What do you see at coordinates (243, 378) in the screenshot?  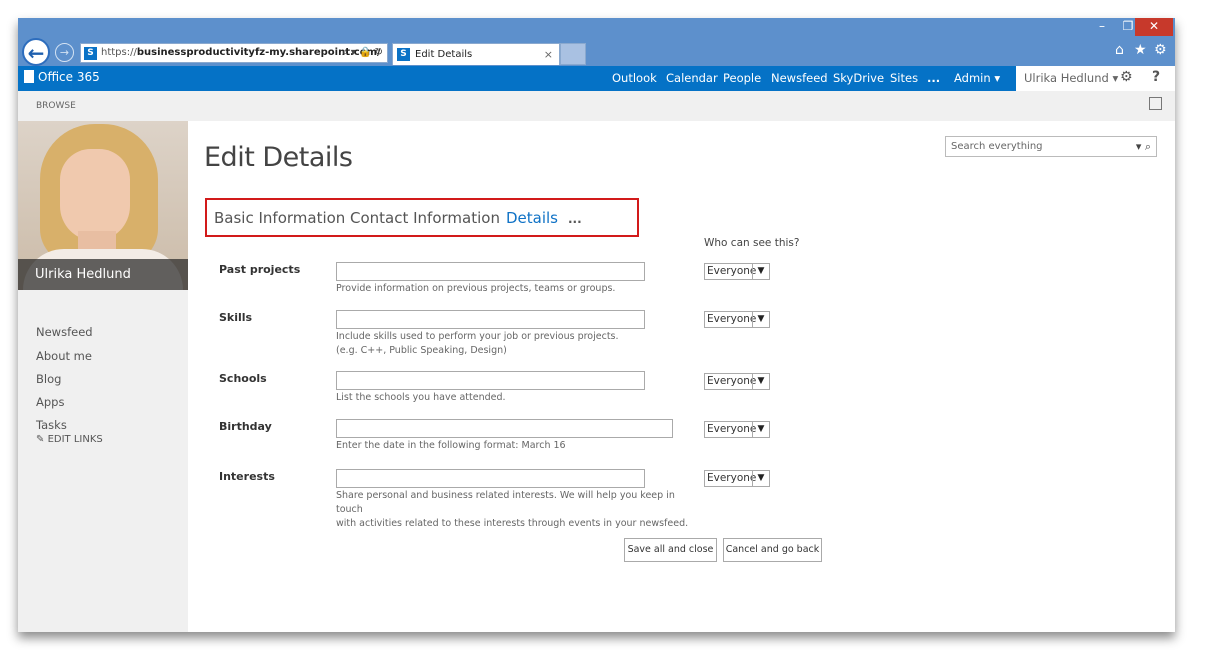 I see `field-label-schools: Schools` at bounding box center [243, 378].